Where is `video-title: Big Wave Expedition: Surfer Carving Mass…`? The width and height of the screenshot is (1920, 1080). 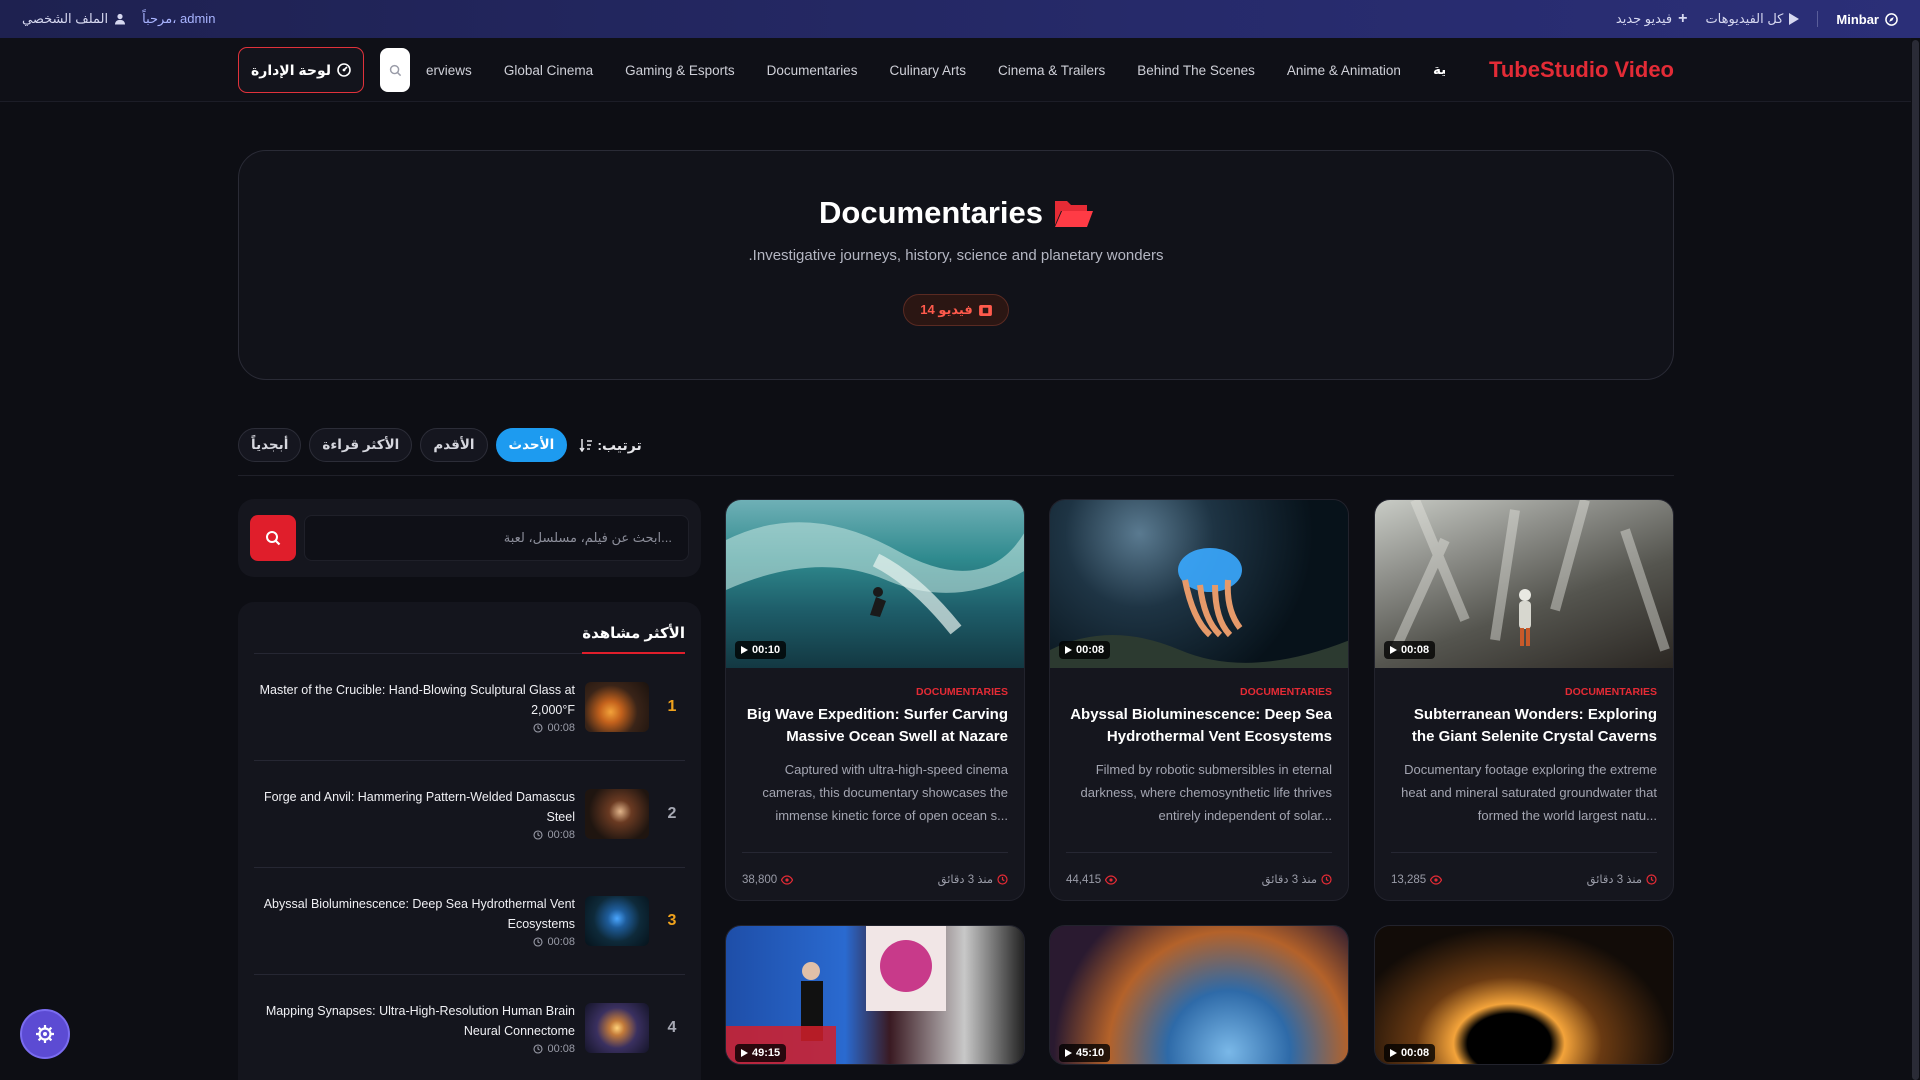
video-title: Big Wave Expedition: Surfer Carving Mass… is located at coordinates (875, 726).